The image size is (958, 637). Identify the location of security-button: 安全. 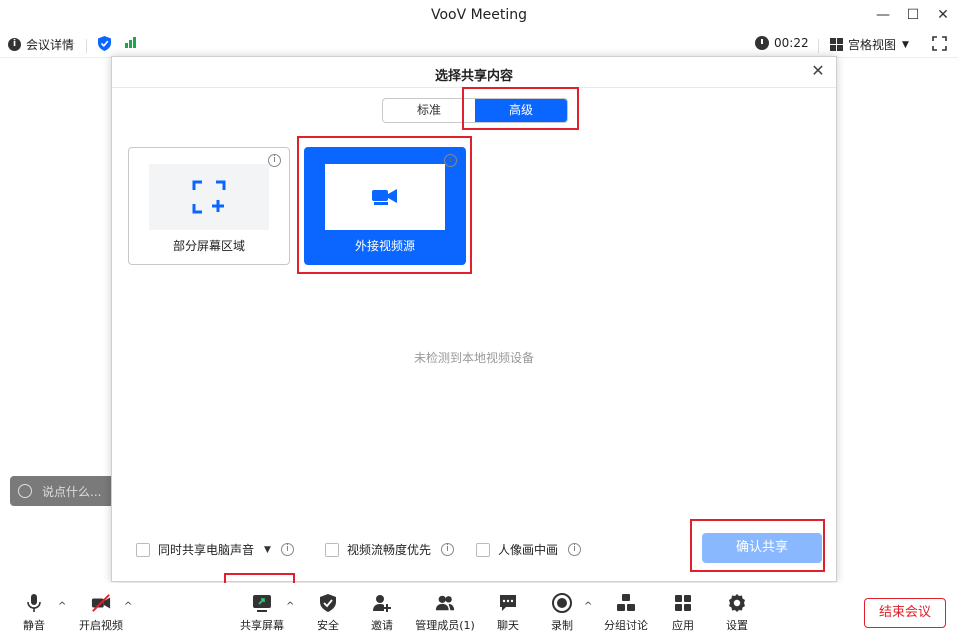
(328, 613).